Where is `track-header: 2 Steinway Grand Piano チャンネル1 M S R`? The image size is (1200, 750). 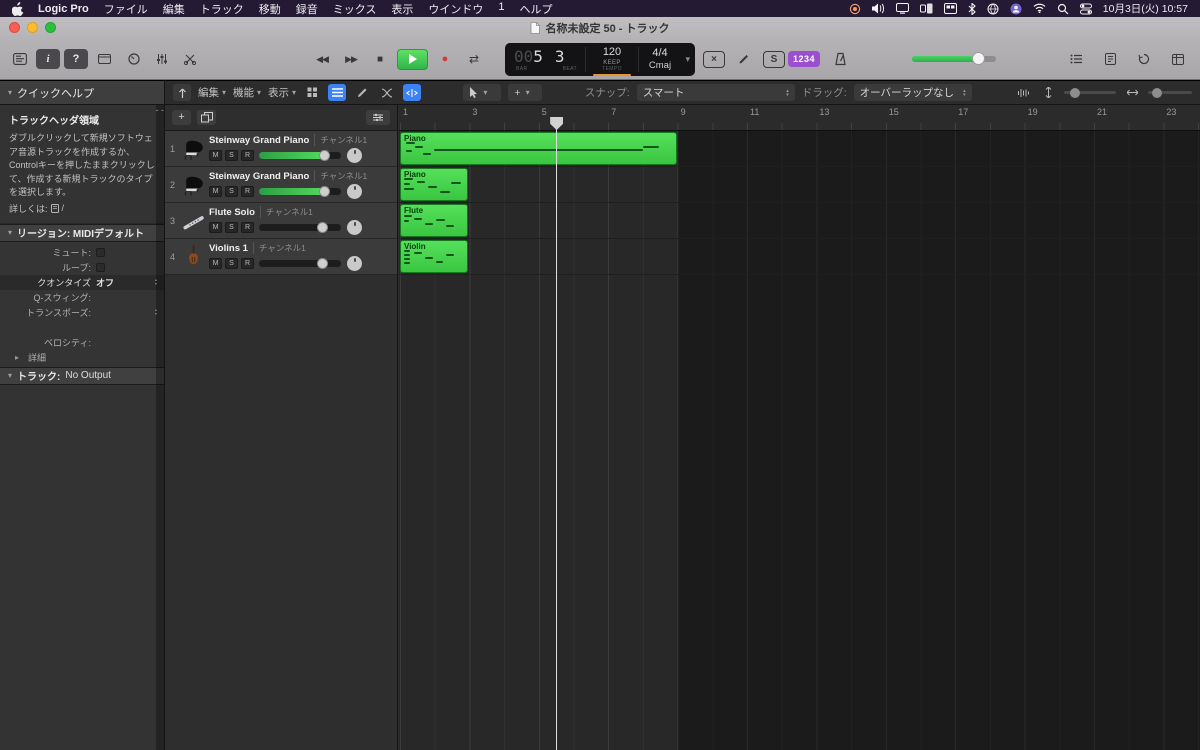 track-header: 2 Steinway Grand Piano チャンネル1 M S R is located at coordinates (281, 185).